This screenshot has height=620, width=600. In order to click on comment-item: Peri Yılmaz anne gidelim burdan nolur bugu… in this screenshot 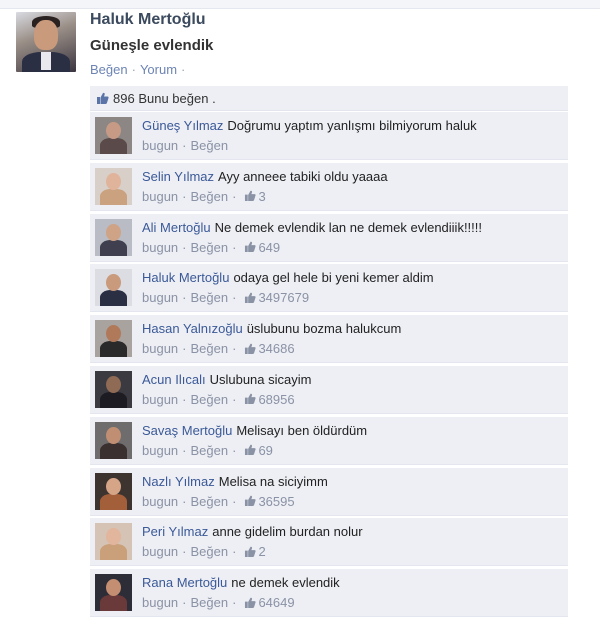, I will do `click(329, 542)`.